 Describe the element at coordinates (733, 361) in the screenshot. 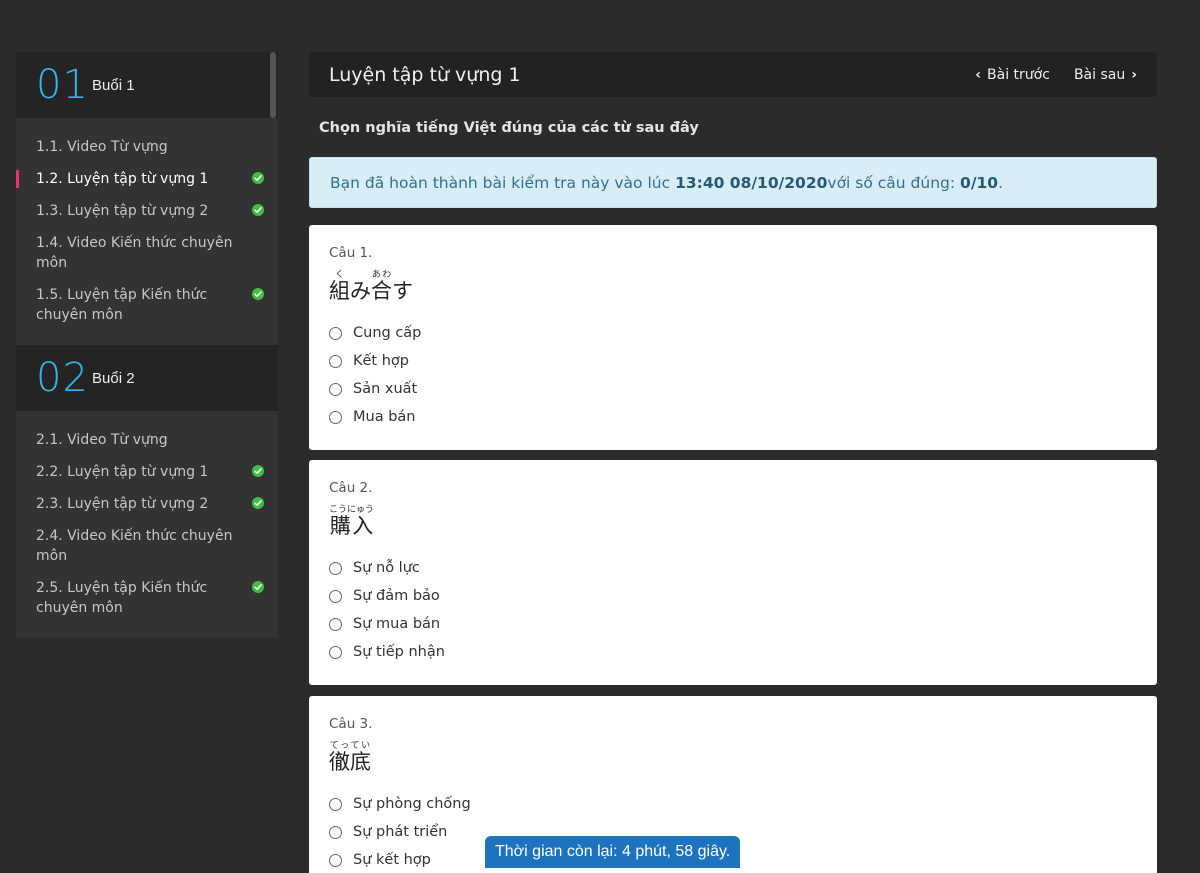

I see `answer-option: Kết hợp` at that location.